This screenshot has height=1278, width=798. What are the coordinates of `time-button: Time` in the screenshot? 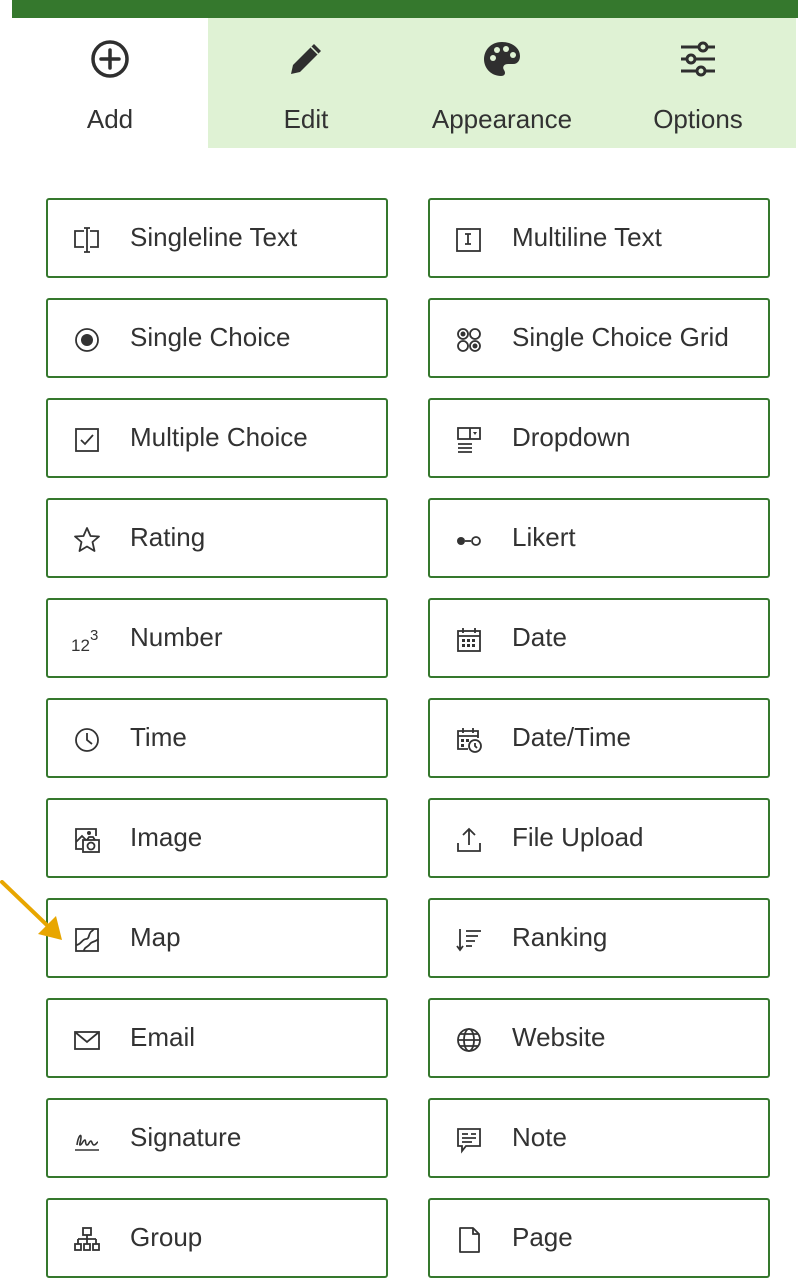 It's located at (217, 738).